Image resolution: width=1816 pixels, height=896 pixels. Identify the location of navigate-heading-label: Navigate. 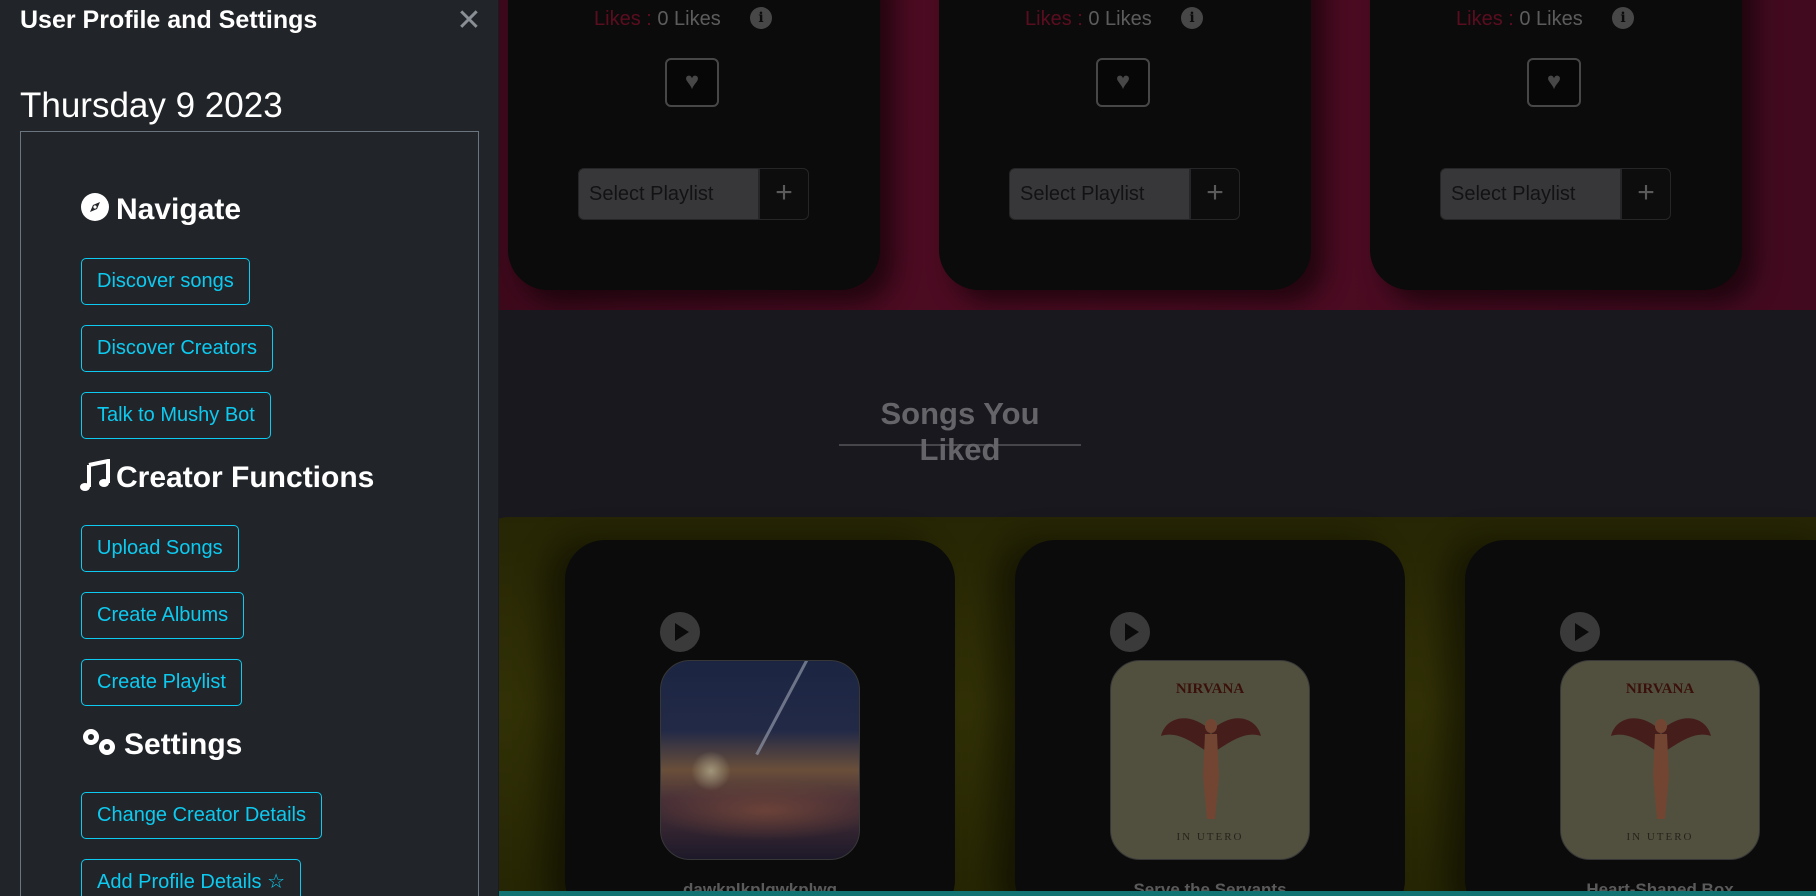
(179, 209).